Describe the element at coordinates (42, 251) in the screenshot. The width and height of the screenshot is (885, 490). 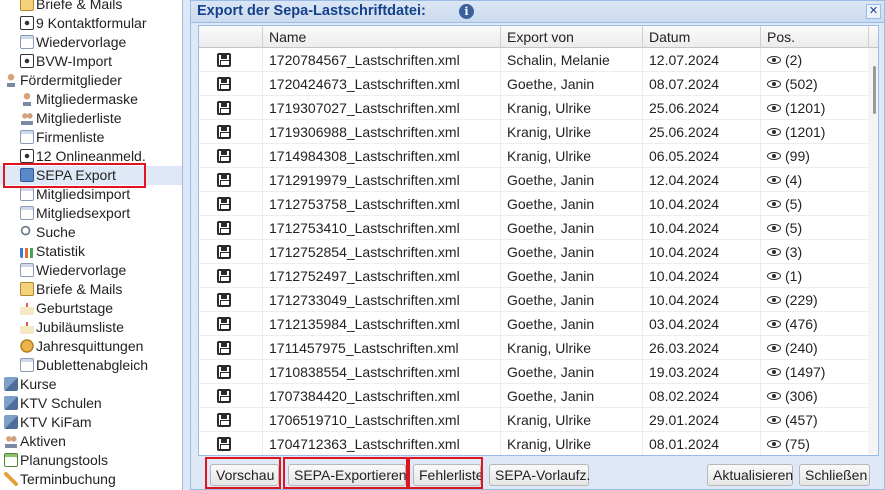
I see `sidebar-item-statistik: Statistik` at that location.